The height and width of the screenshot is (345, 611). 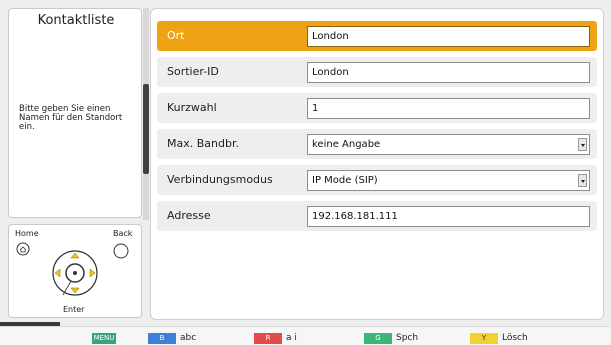 I want to click on form-row-location: Ort London, so click(x=377, y=36).